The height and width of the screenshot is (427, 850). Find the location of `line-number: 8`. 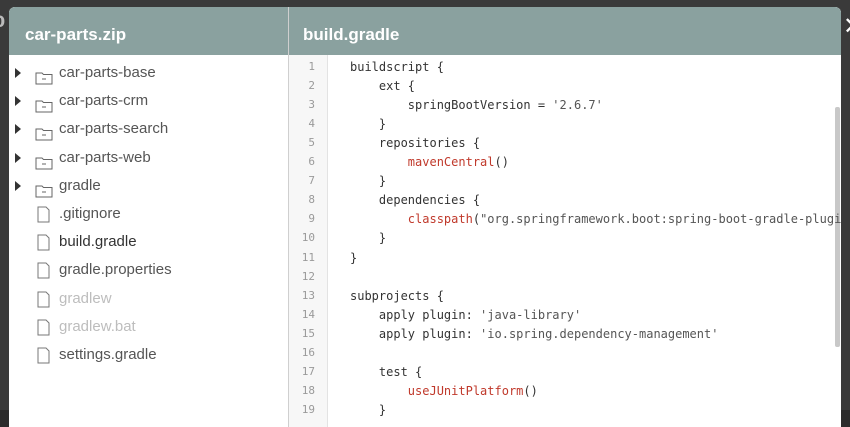

line-number: 8 is located at coordinates (311, 200).